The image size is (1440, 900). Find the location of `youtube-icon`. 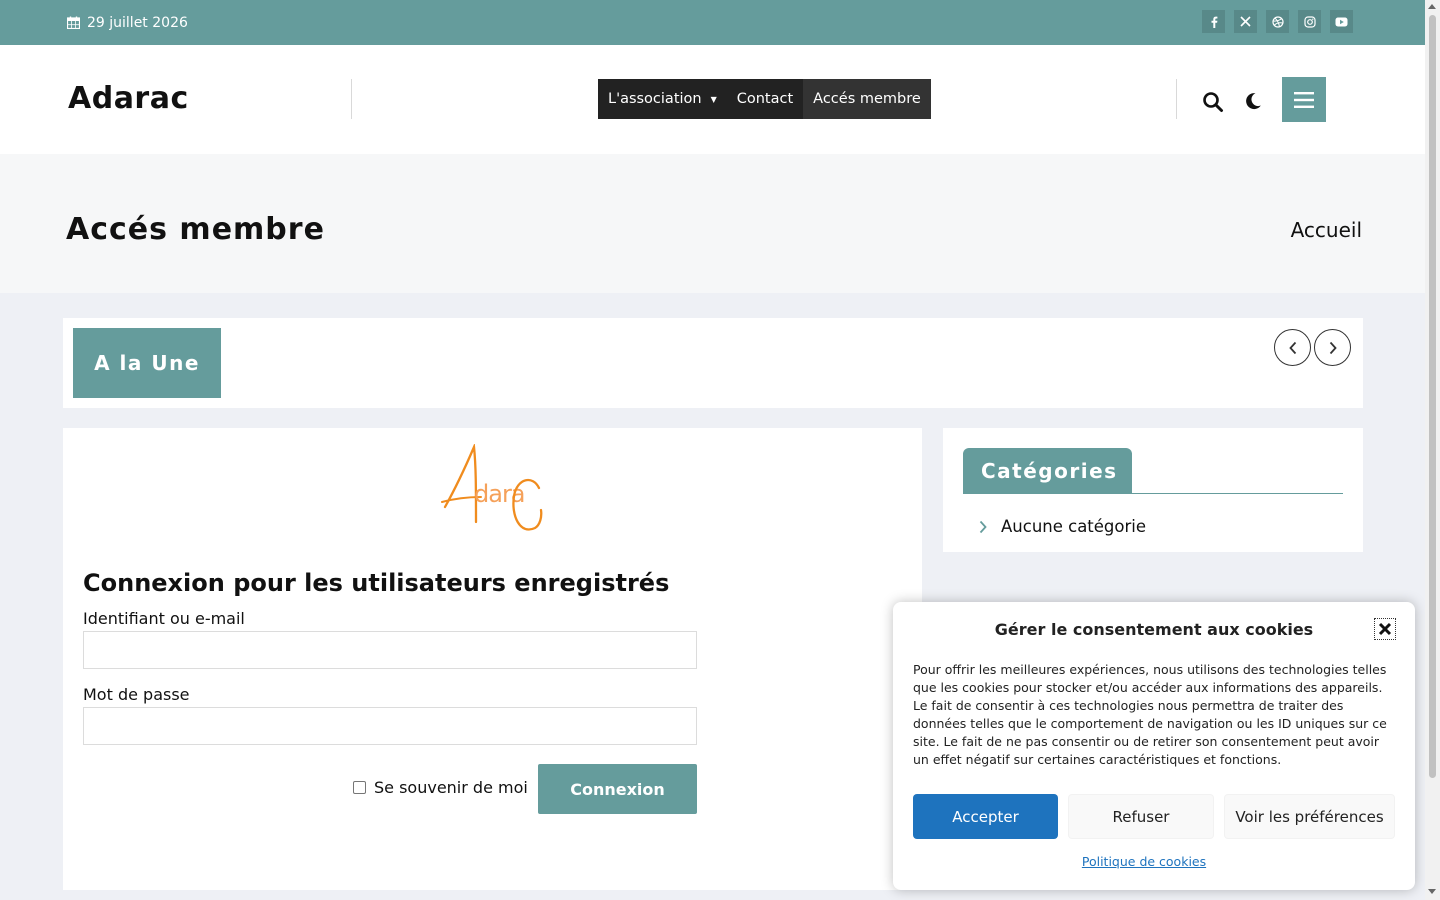

youtube-icon is located at coordinates (1341, 21).